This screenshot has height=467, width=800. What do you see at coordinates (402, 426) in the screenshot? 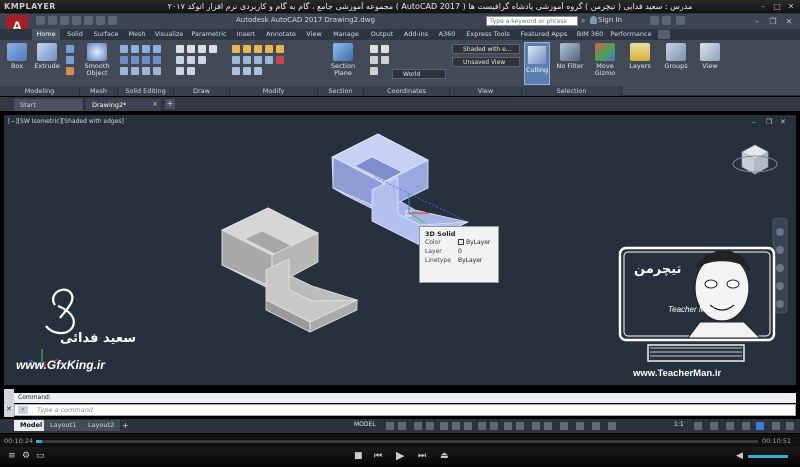
I see `snap-icon` at bounding box center [402, 426].